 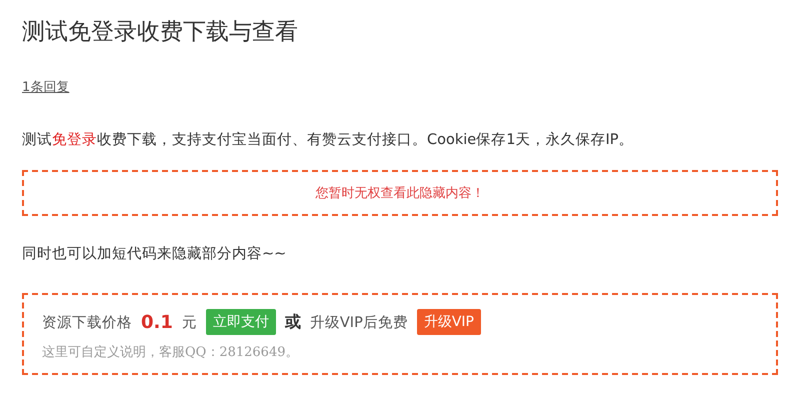 I want to click on intro-paragraph: 测试免登录收费下载，支持支付宝当面付、有赞云支付接口。Cookie保存1天，永久保存IP。, so click(x=328, y=140).